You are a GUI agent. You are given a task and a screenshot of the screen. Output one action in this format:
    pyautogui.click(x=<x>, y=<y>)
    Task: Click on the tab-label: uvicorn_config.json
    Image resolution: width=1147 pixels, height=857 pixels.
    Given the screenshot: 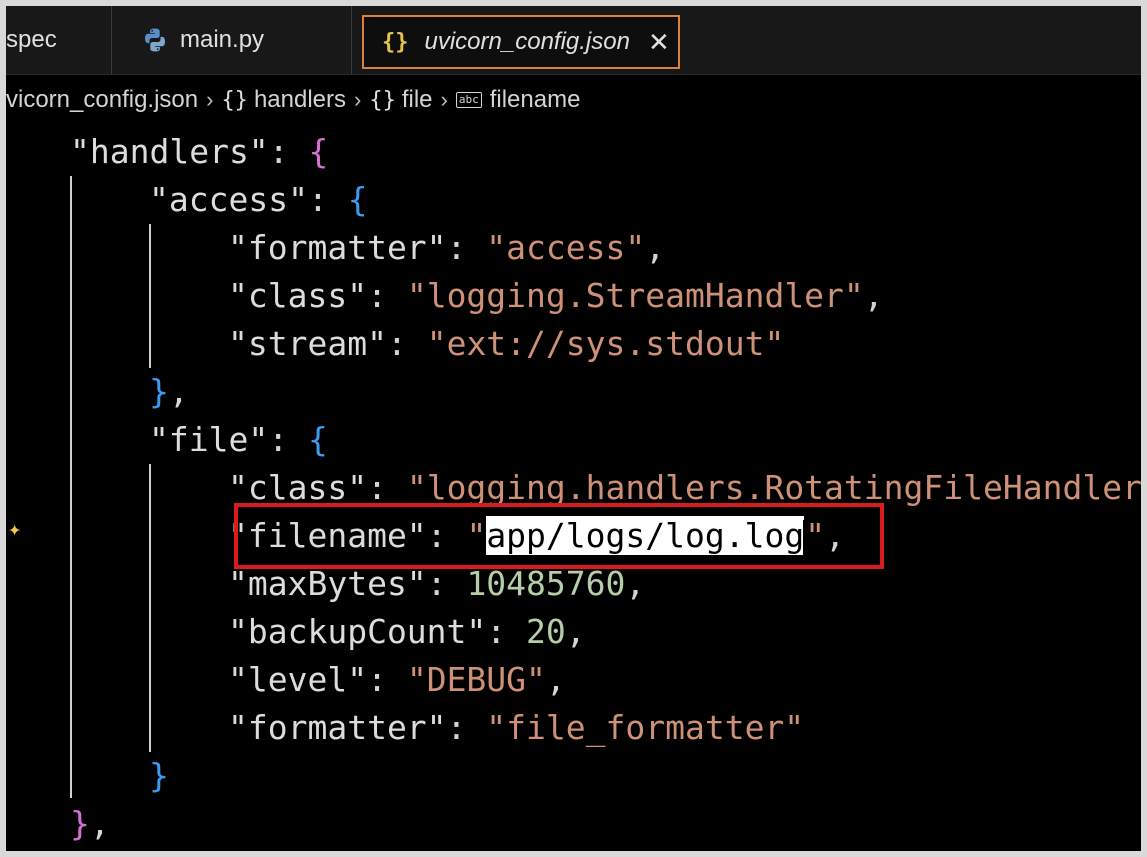 What is the action you would take?
    pyautogui.click(x=527, y=41)
    